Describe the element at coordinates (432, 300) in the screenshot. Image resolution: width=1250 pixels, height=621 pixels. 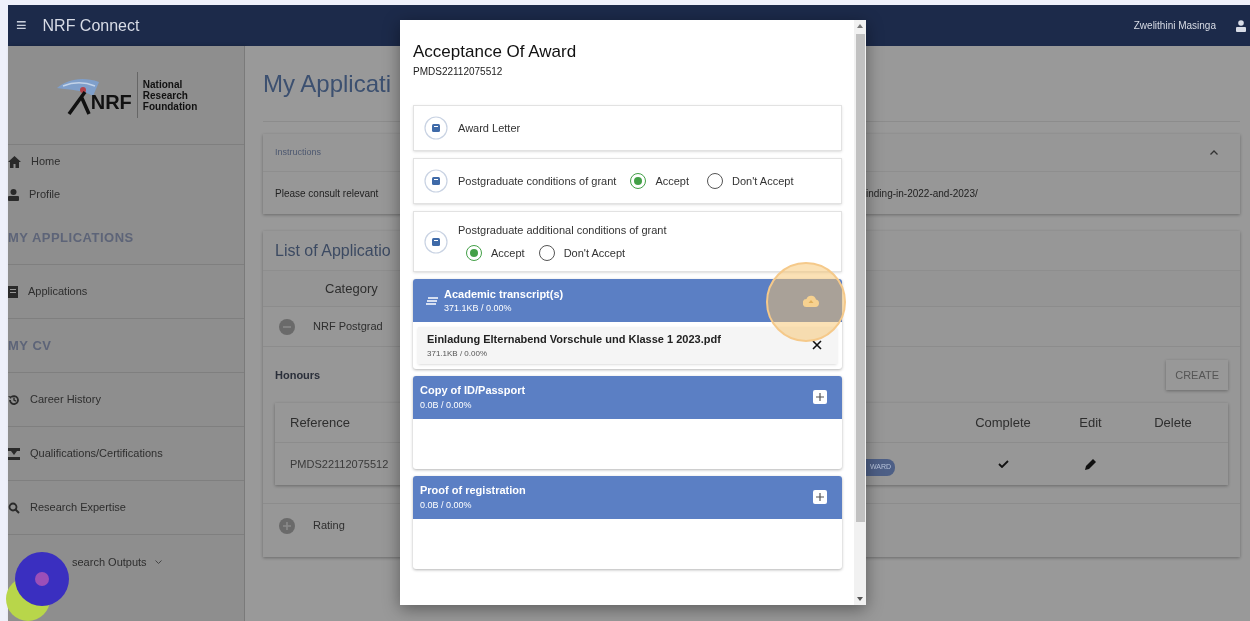
I see `list-icon` at that location.